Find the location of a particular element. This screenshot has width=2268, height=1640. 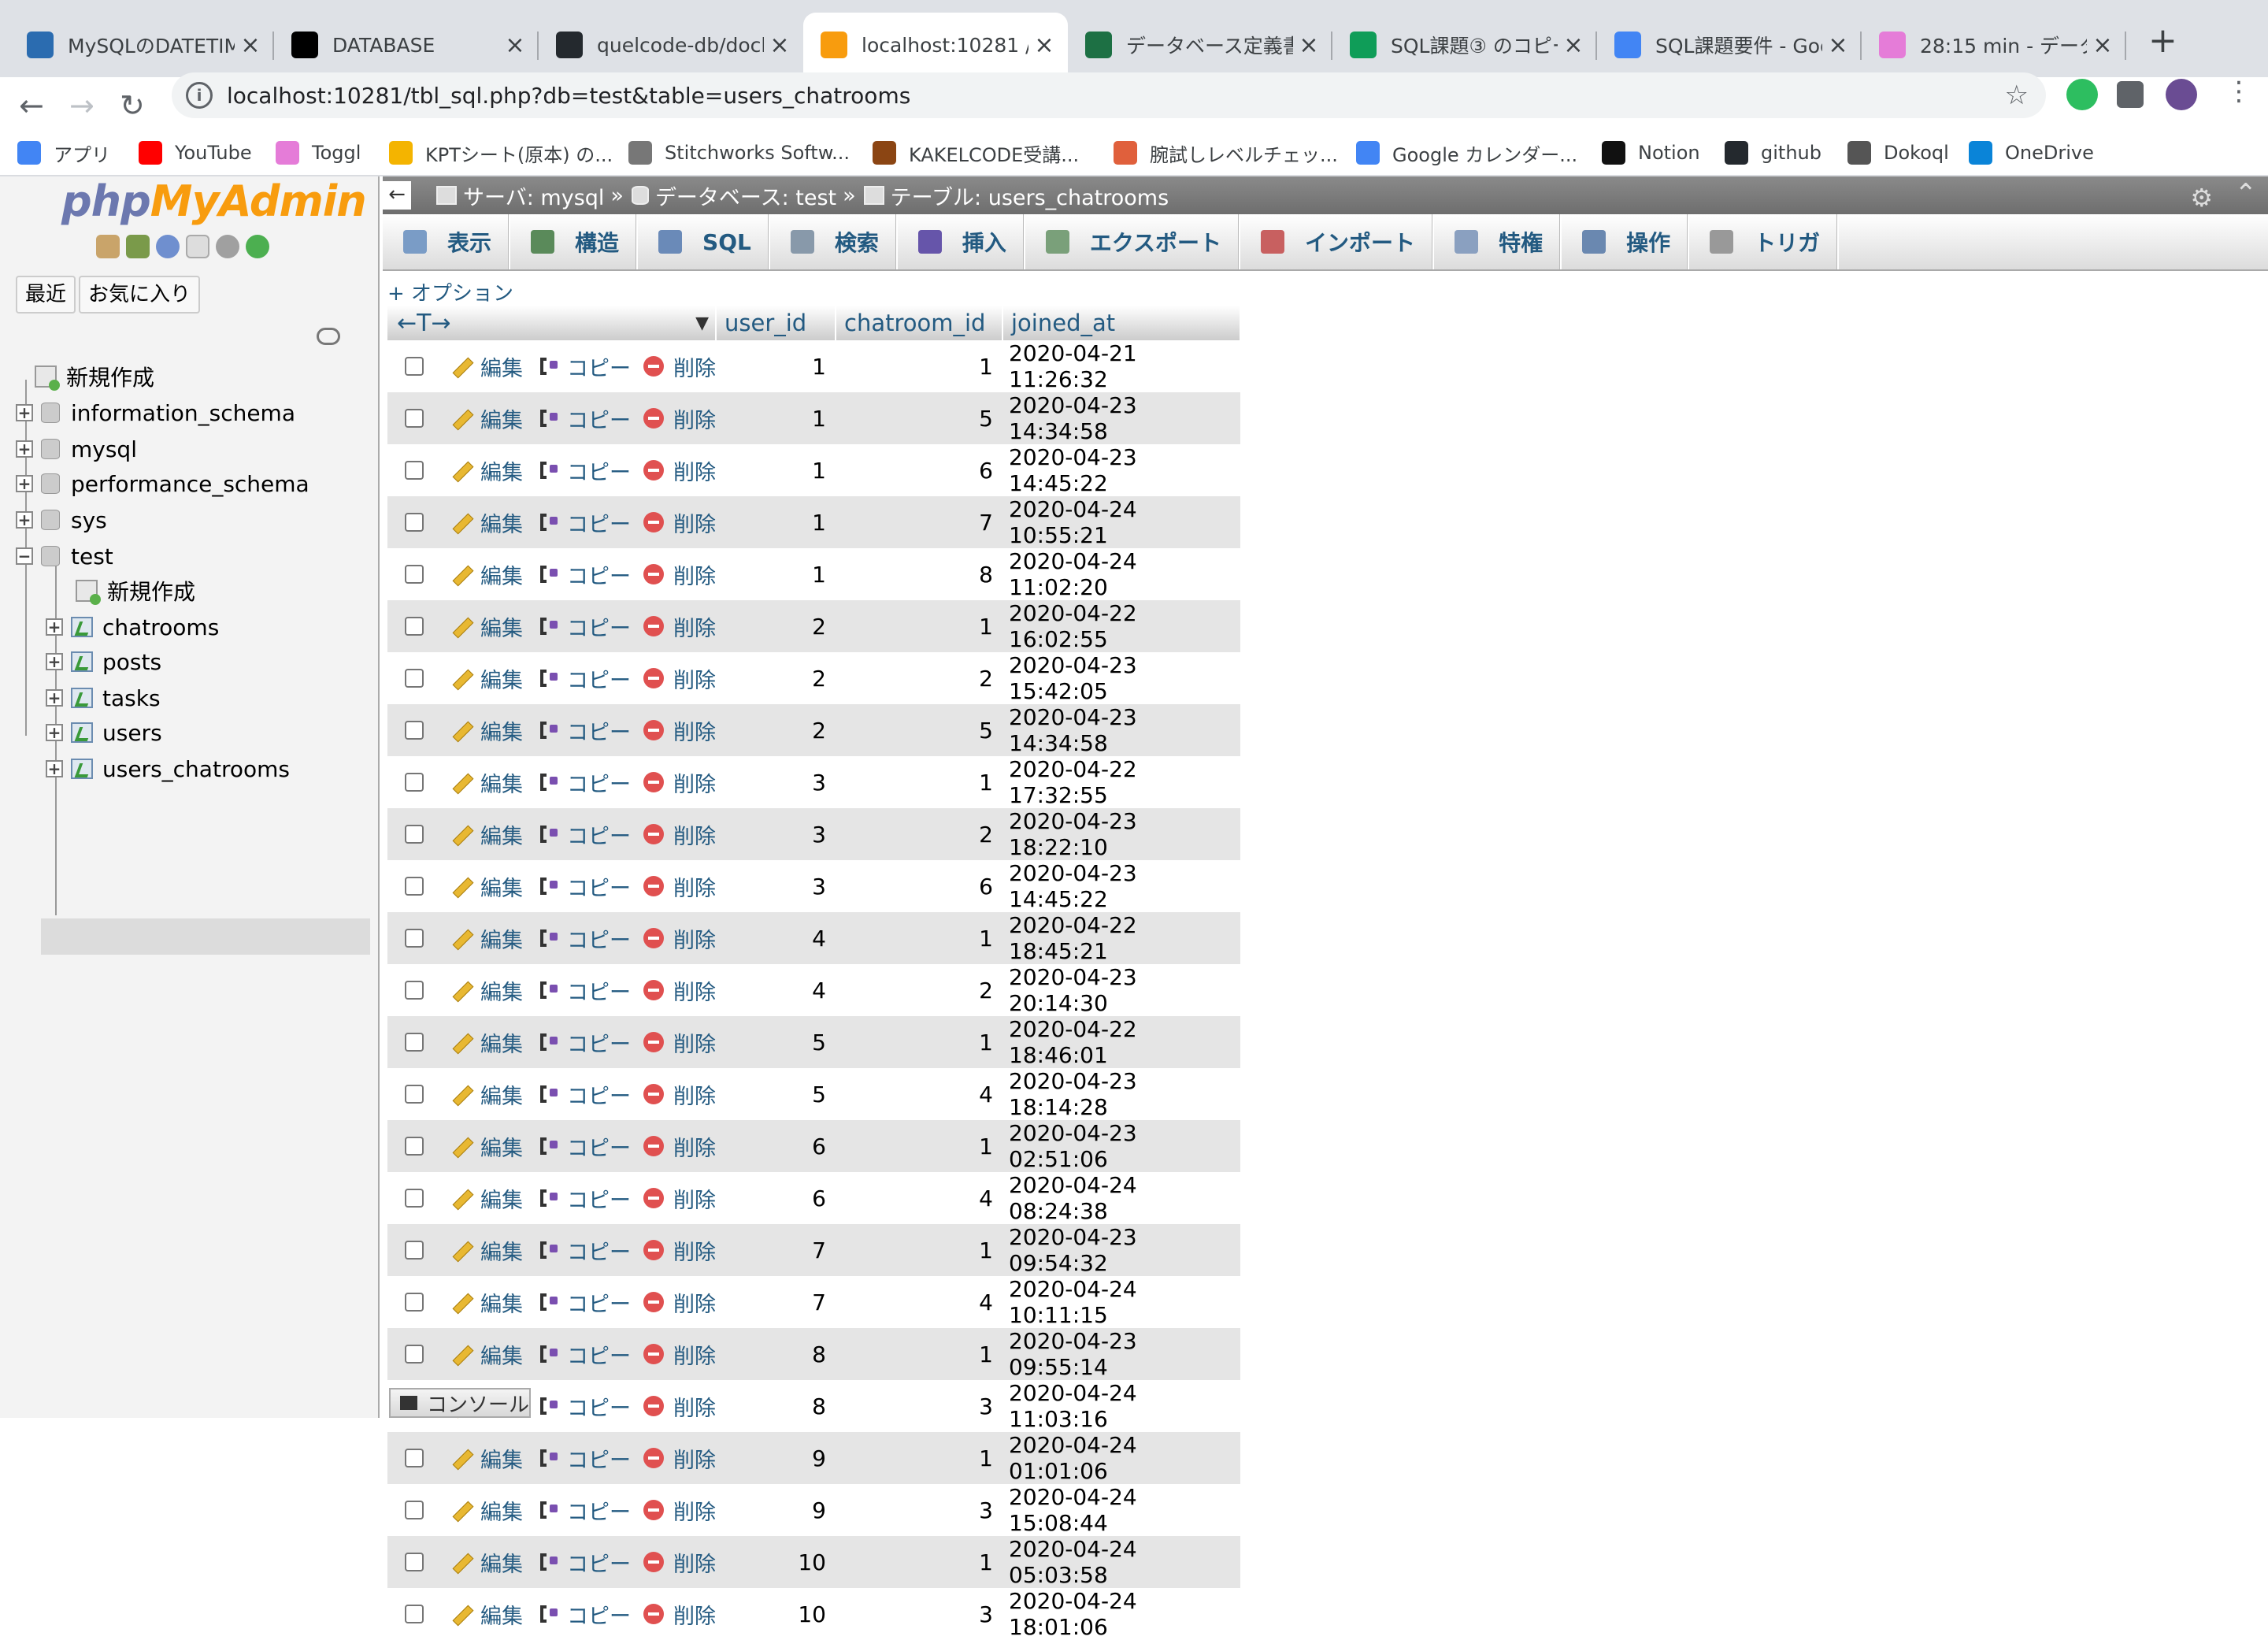

menu-tab: 挿入 is located at coordinates (961, 241).